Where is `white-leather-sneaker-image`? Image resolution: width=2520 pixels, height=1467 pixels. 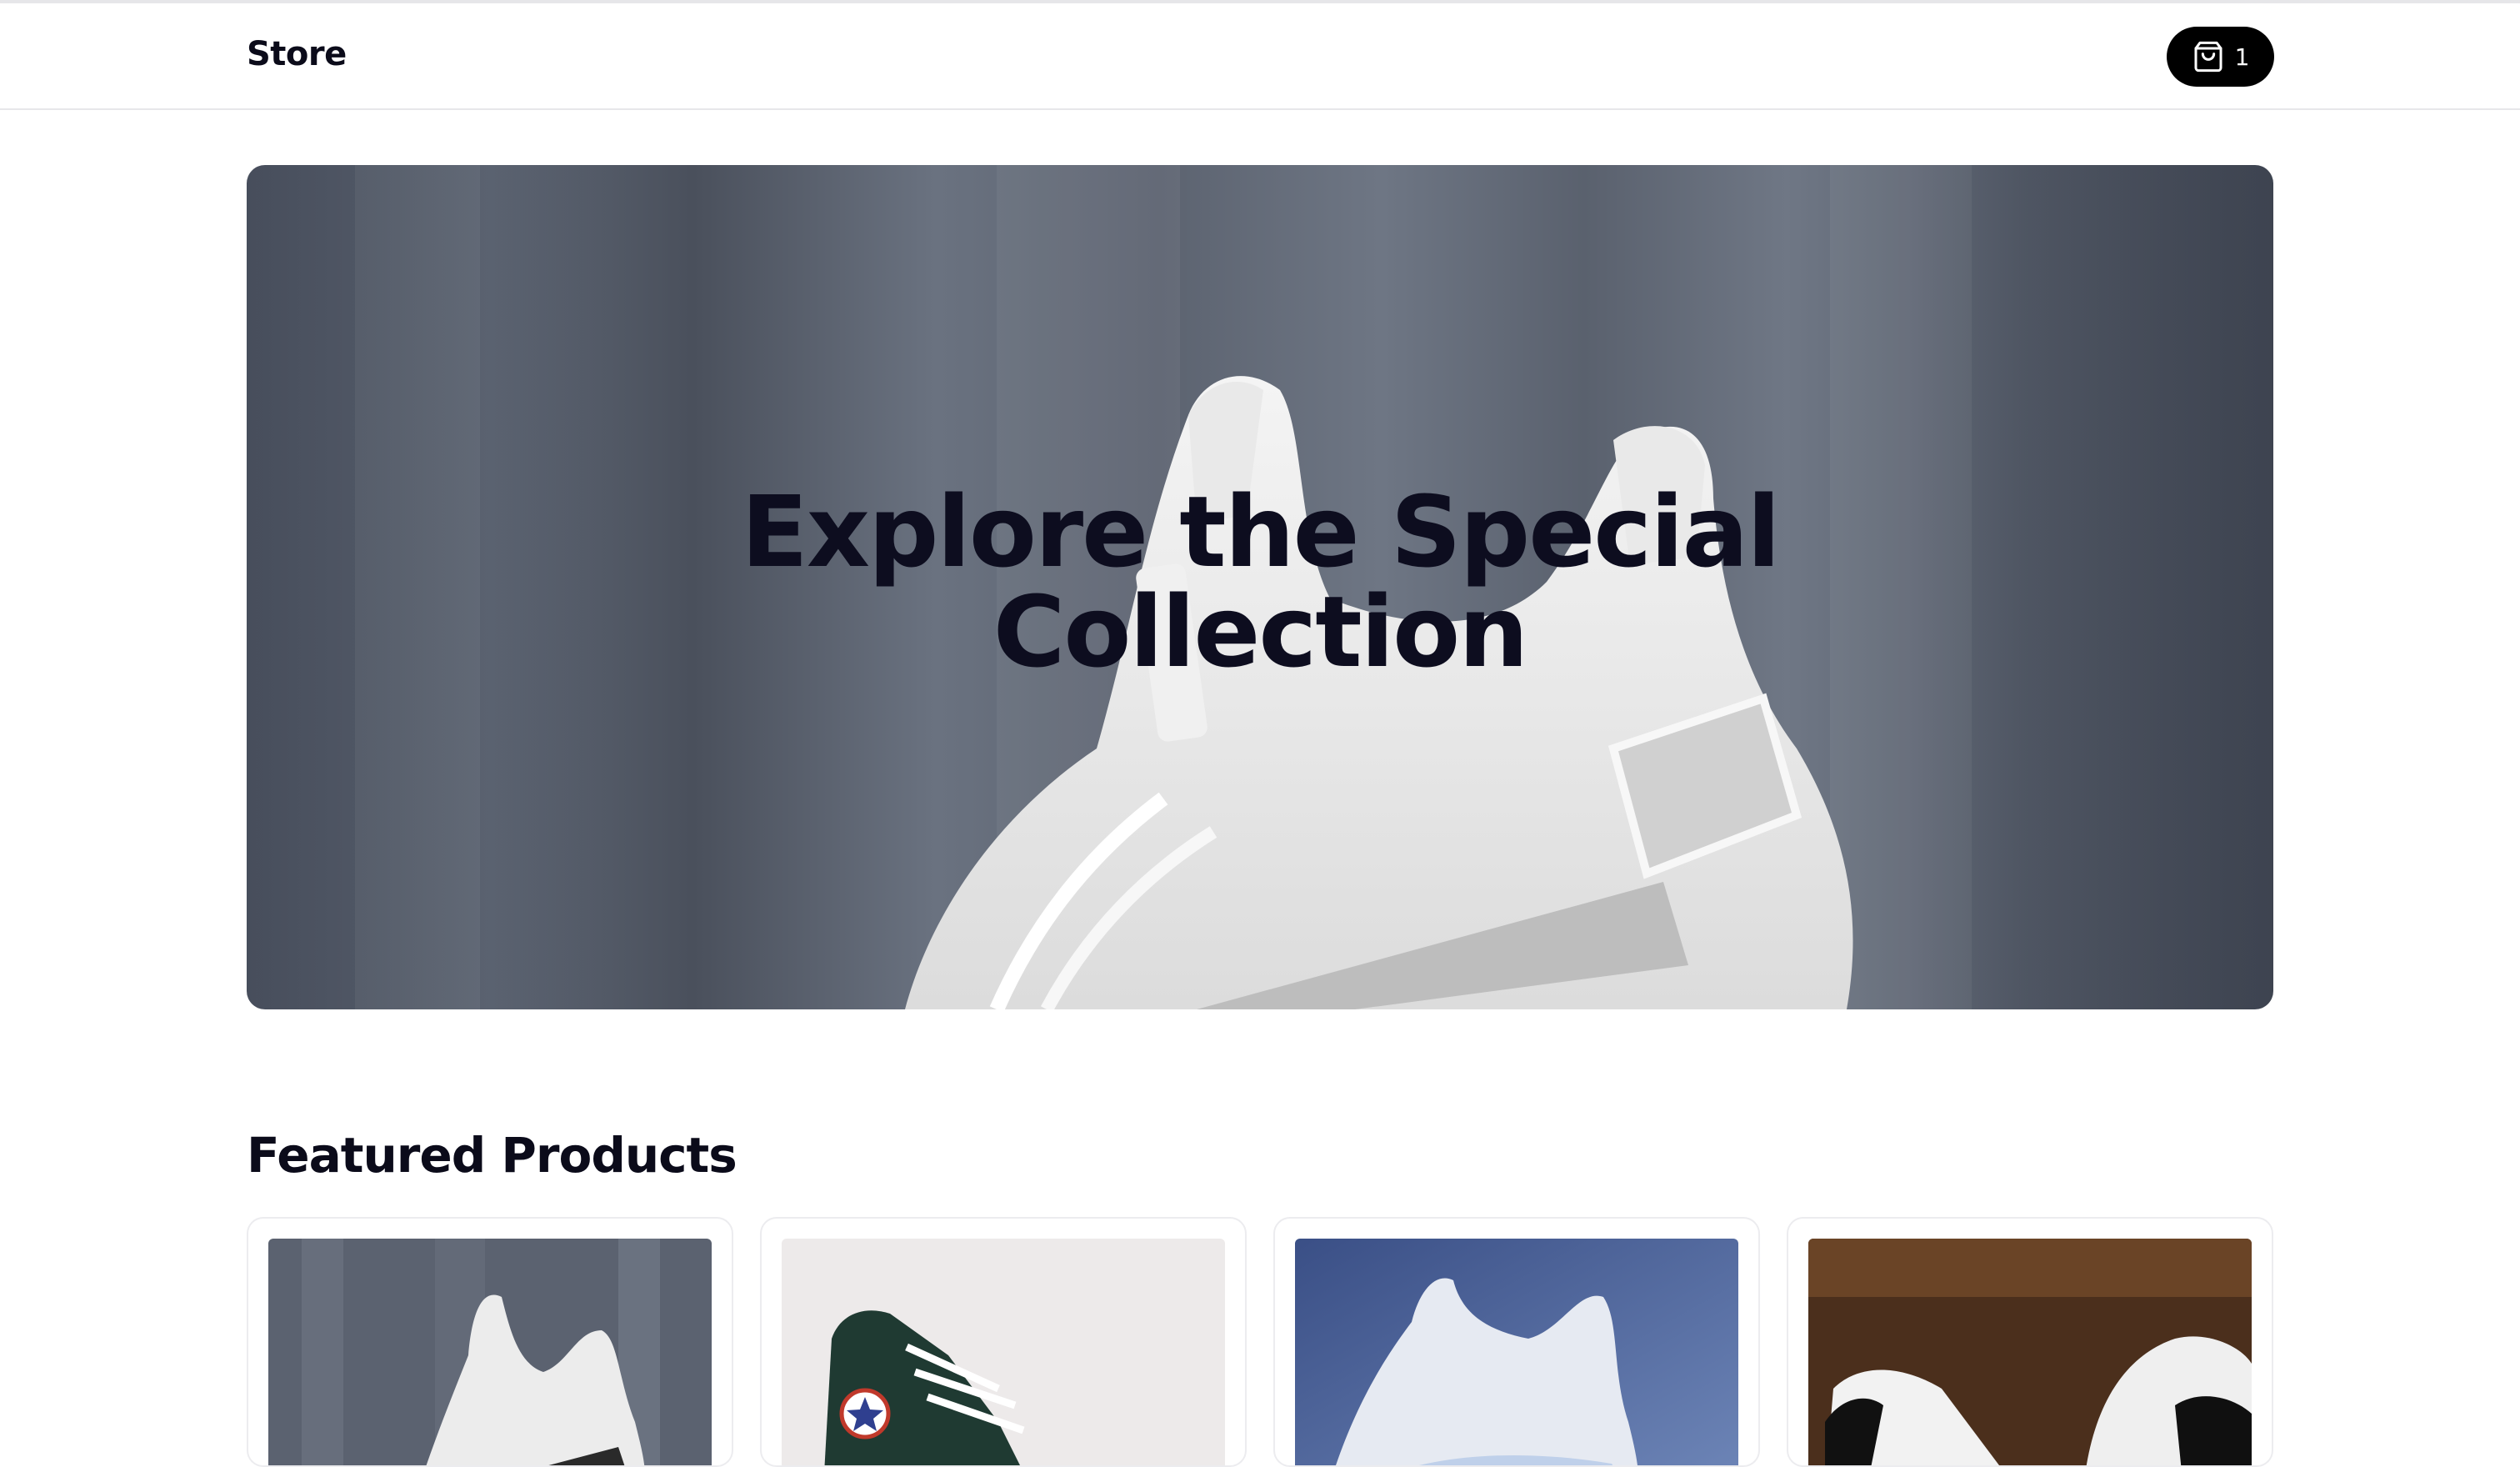 white-leather-sneaker-image is located at coordinates (2030, 1352).